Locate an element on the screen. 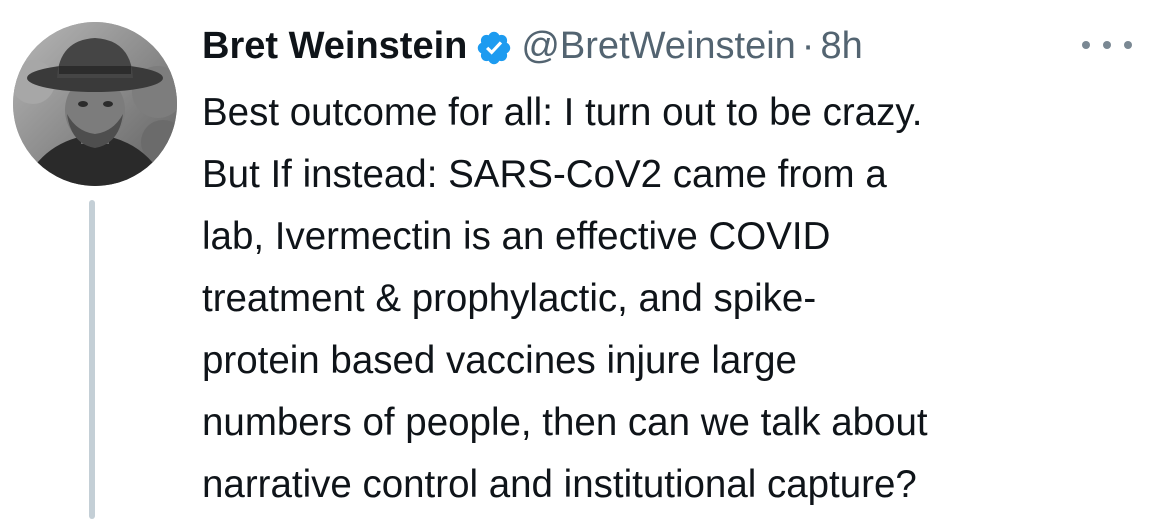 The image size is (1163, 519). tweet-header: Bret Weinstein @BretWeinstein · 8h is located at coordinates (532, 46).